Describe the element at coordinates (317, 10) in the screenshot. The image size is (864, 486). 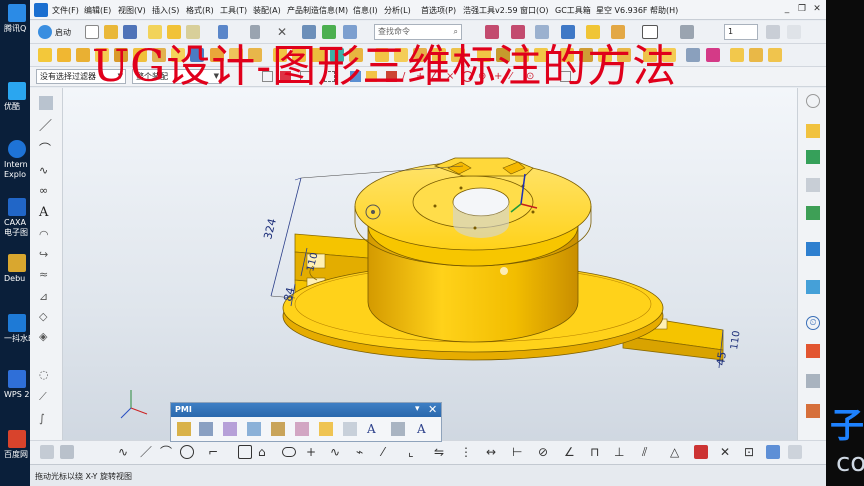
I see `menu-pmi: 产品制造信息(M)` at that location.